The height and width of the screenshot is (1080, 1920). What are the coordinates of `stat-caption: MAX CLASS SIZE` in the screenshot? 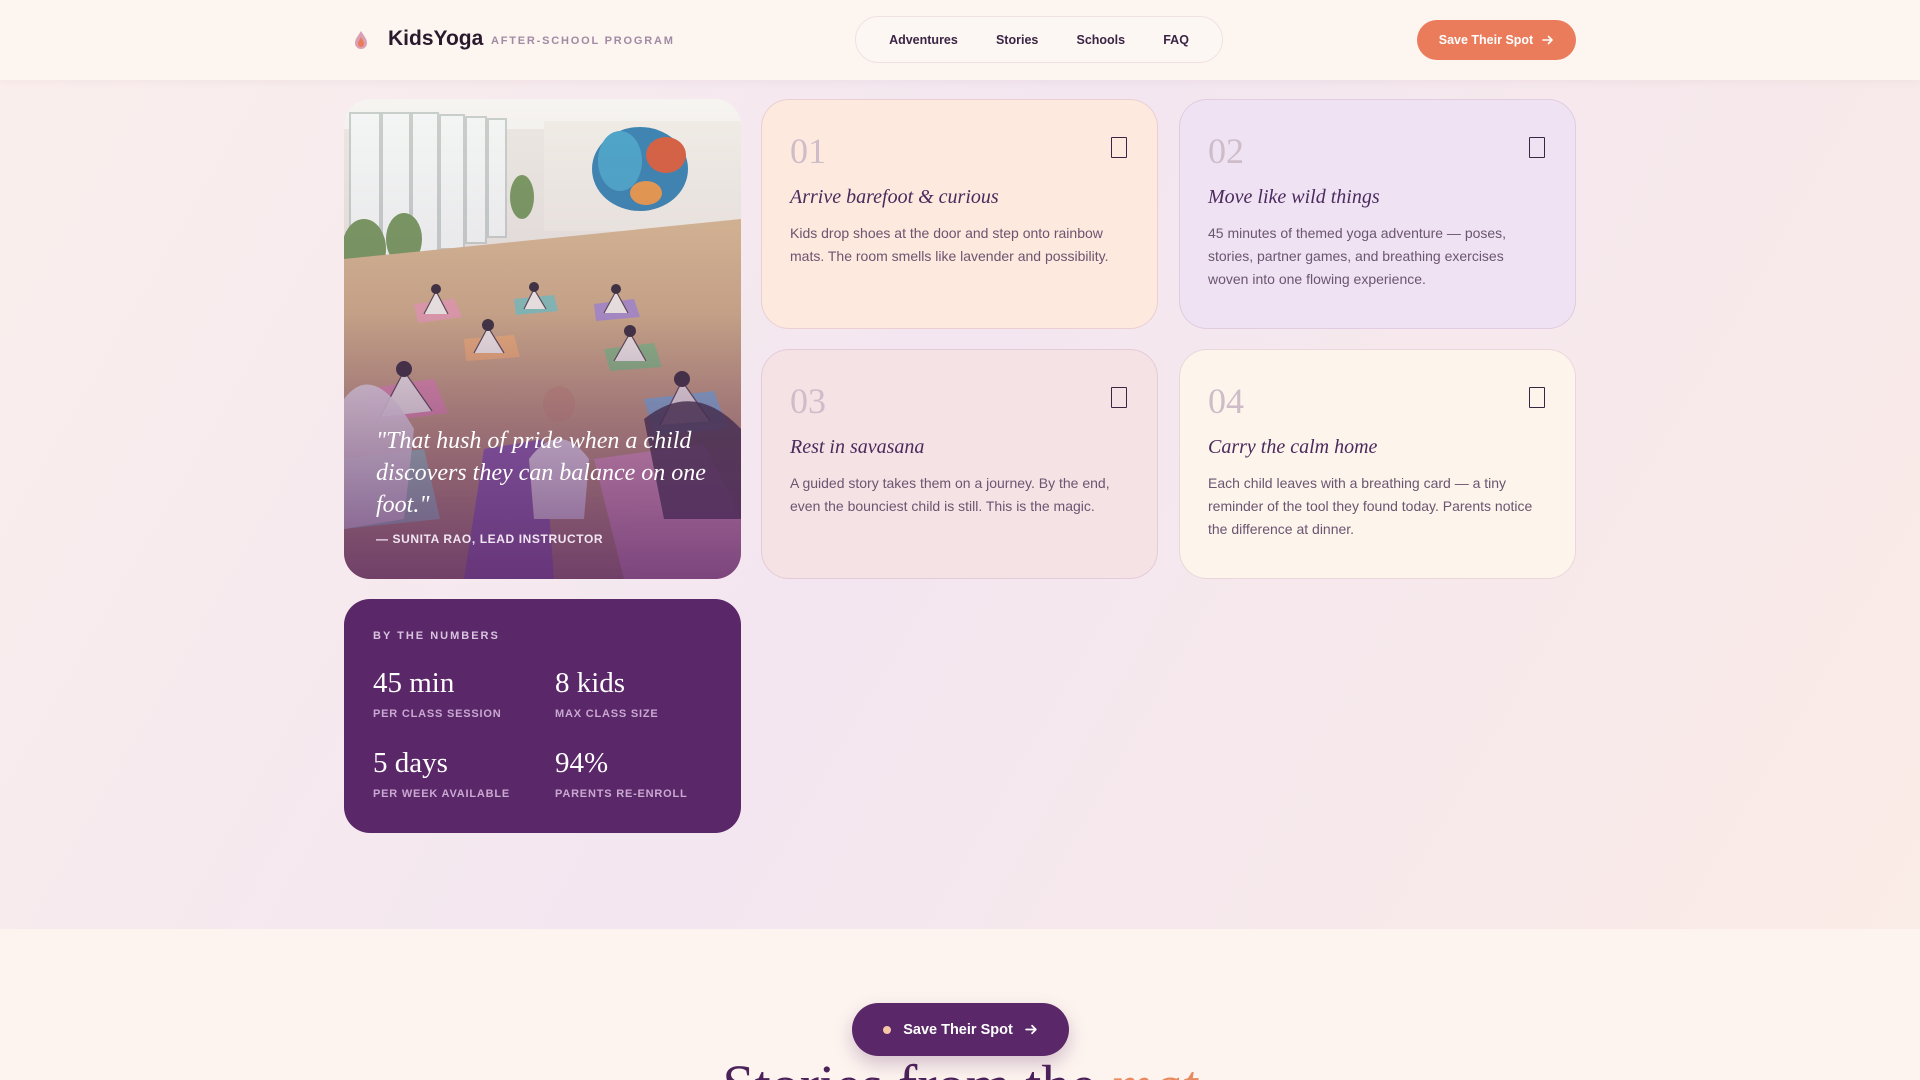 It's located at (607, 714).